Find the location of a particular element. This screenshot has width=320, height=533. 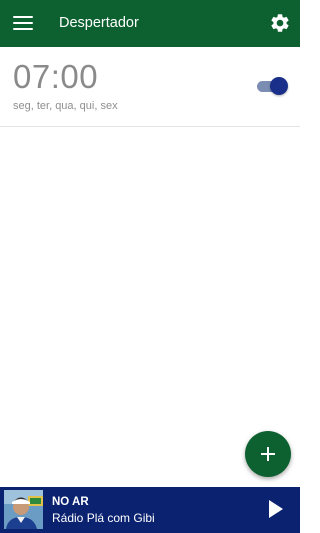

app-bar: Despertador is located at coordinates (150, 23).